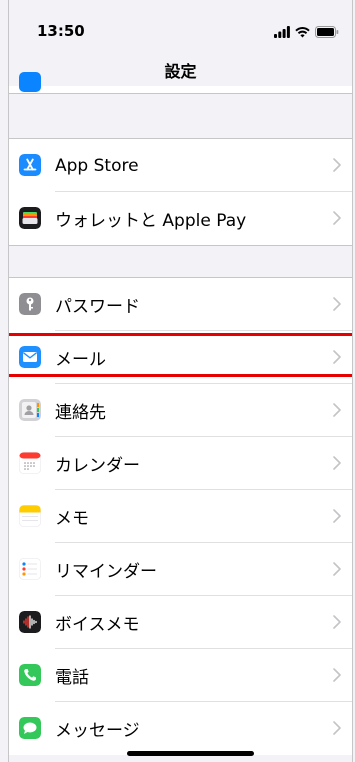 This screenshot has height=762, width=355. I want to click on page-title: 設定, so click(180, 71).